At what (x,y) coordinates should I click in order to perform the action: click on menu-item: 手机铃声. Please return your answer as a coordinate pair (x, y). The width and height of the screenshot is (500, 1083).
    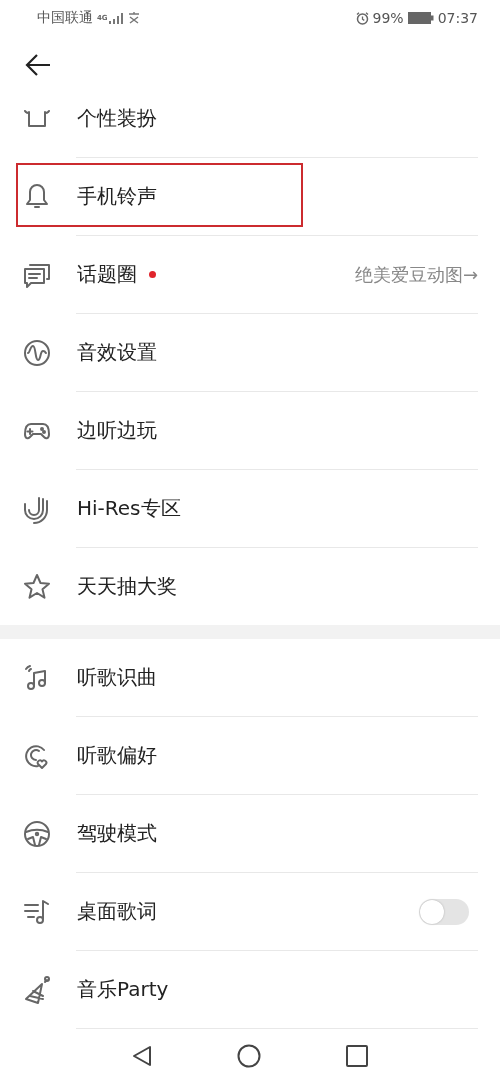
    Looking at the image, I should click on (250, 196).